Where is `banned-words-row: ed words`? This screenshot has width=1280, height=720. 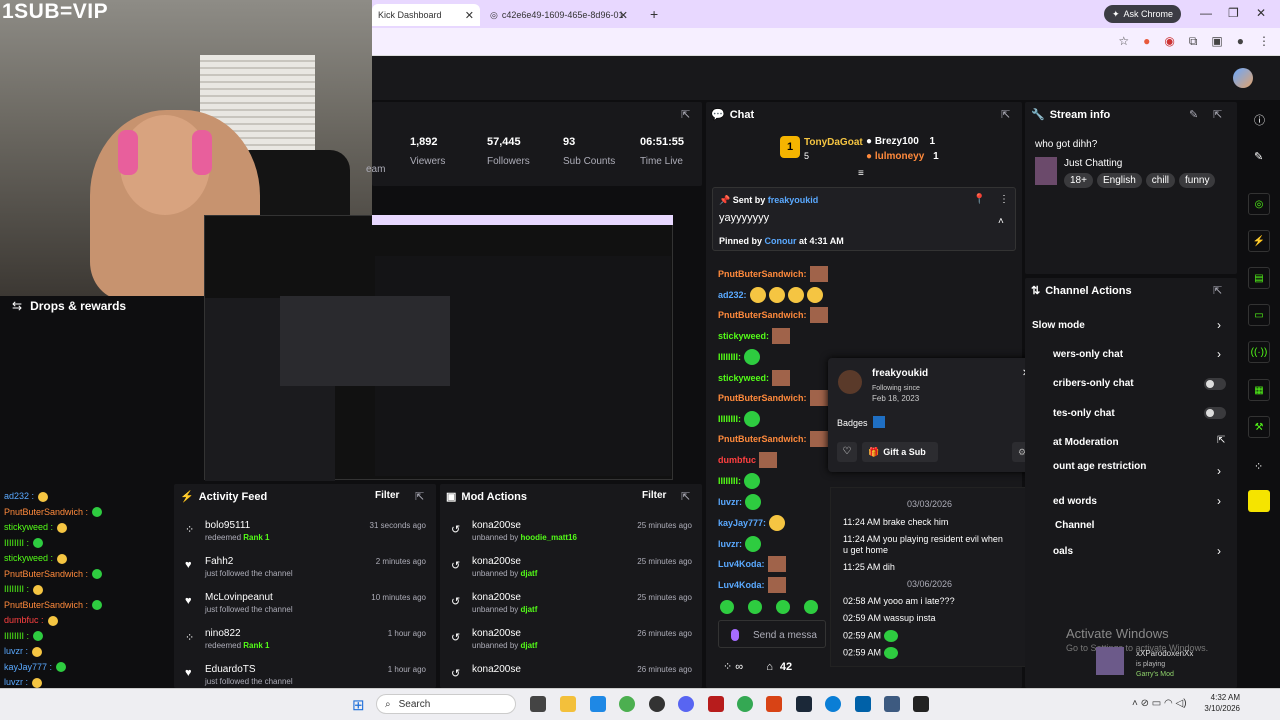 banned-words-row: ed words is located at coordinates (1075, 501).